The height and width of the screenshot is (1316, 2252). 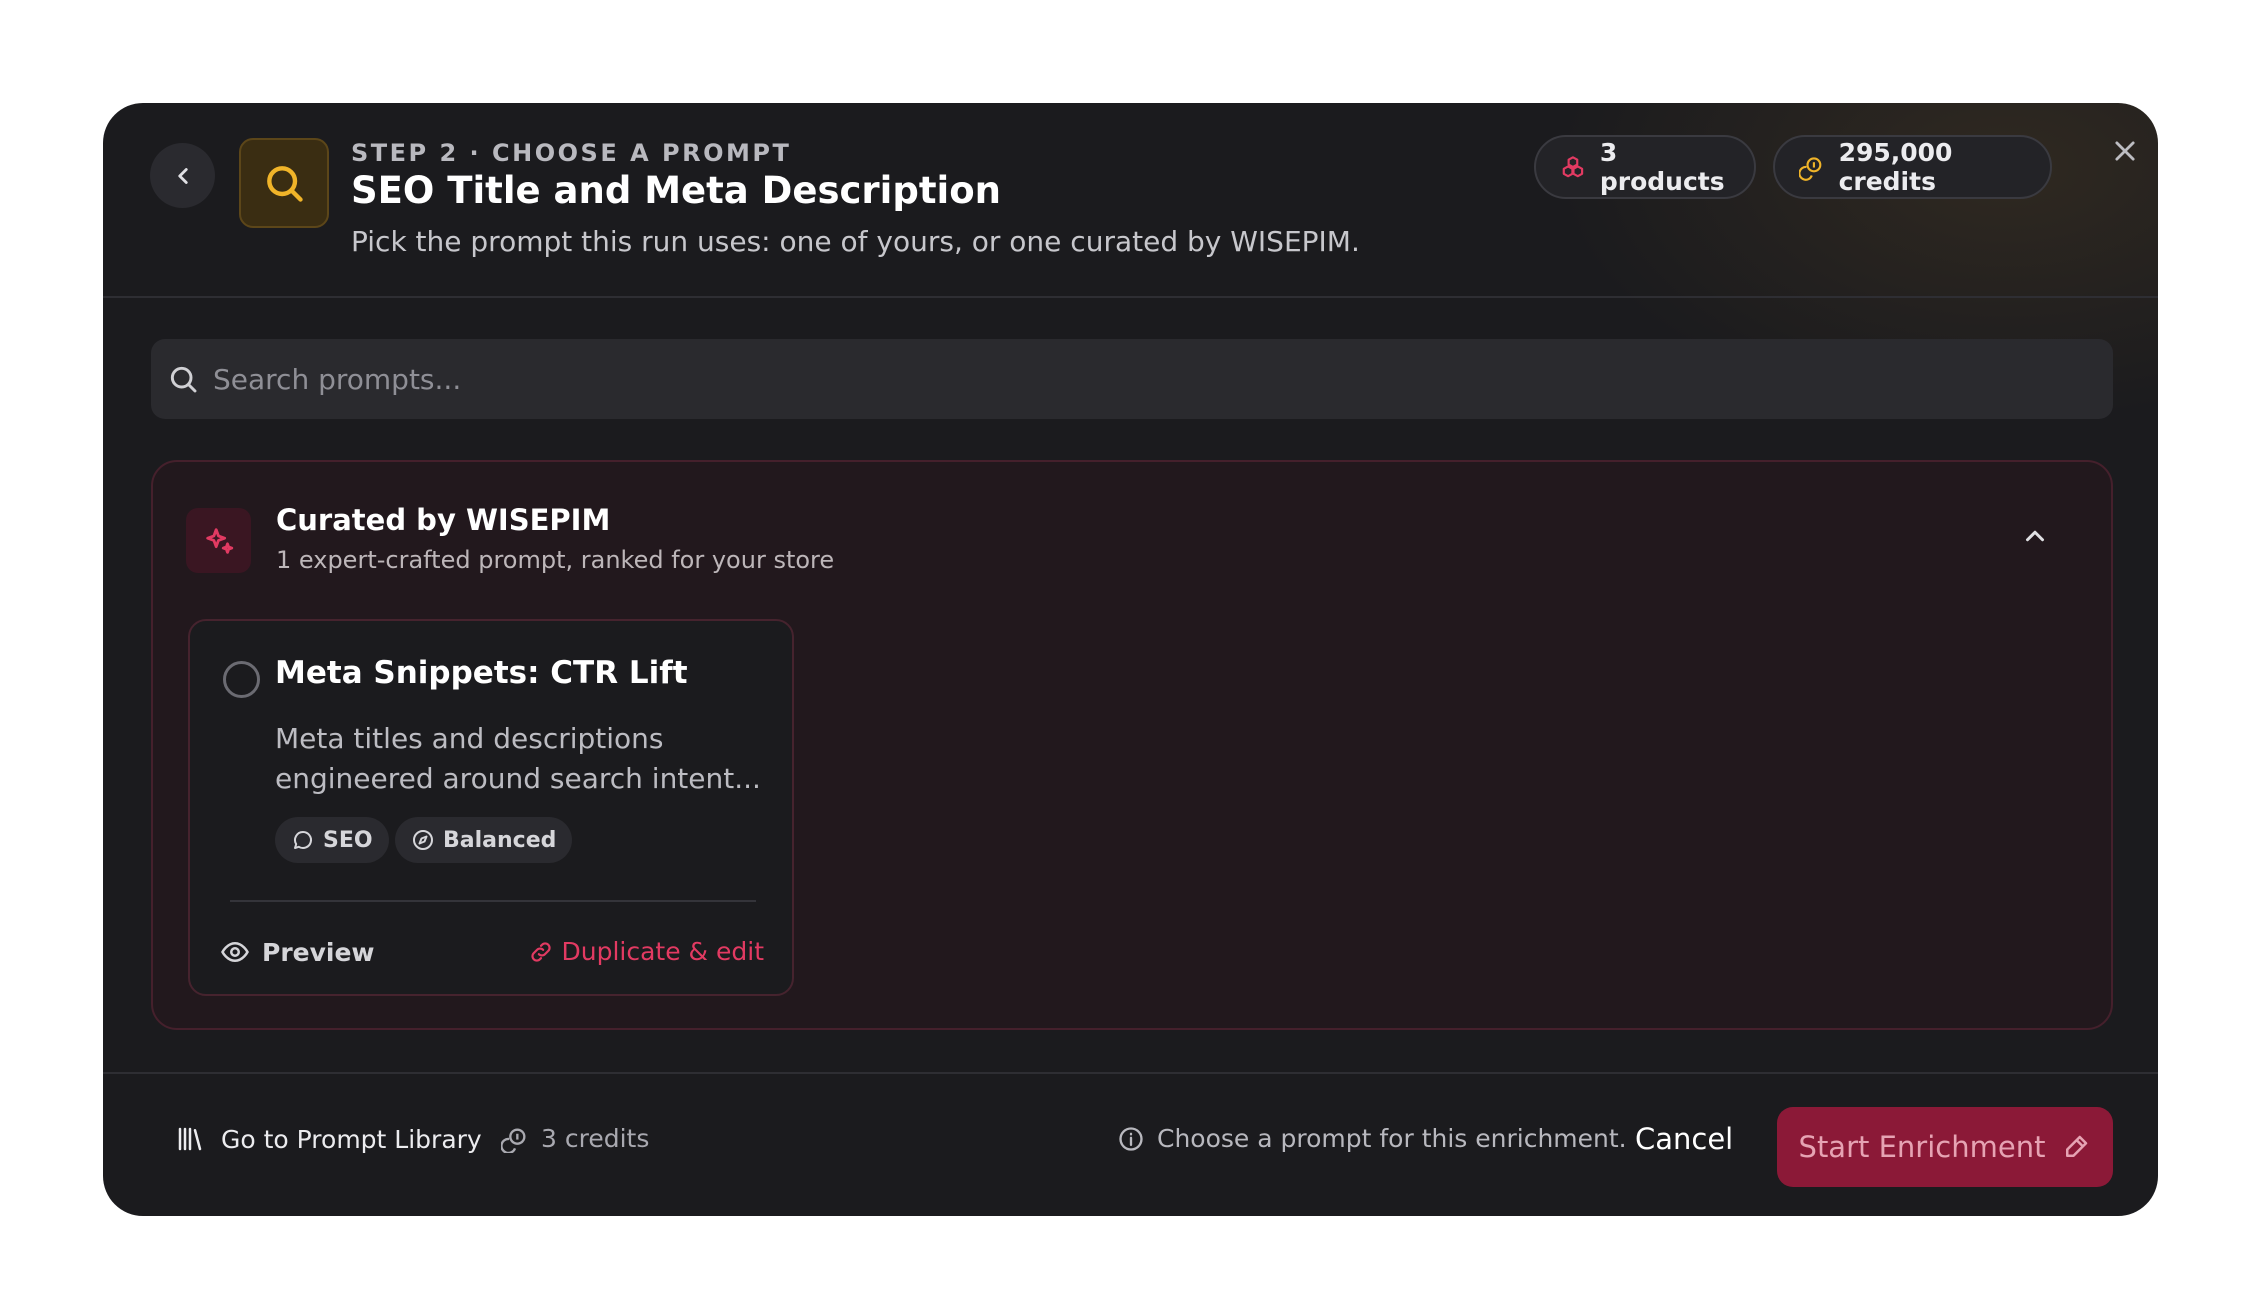 I want to click on close-icon, so click(x=2125, y=151).